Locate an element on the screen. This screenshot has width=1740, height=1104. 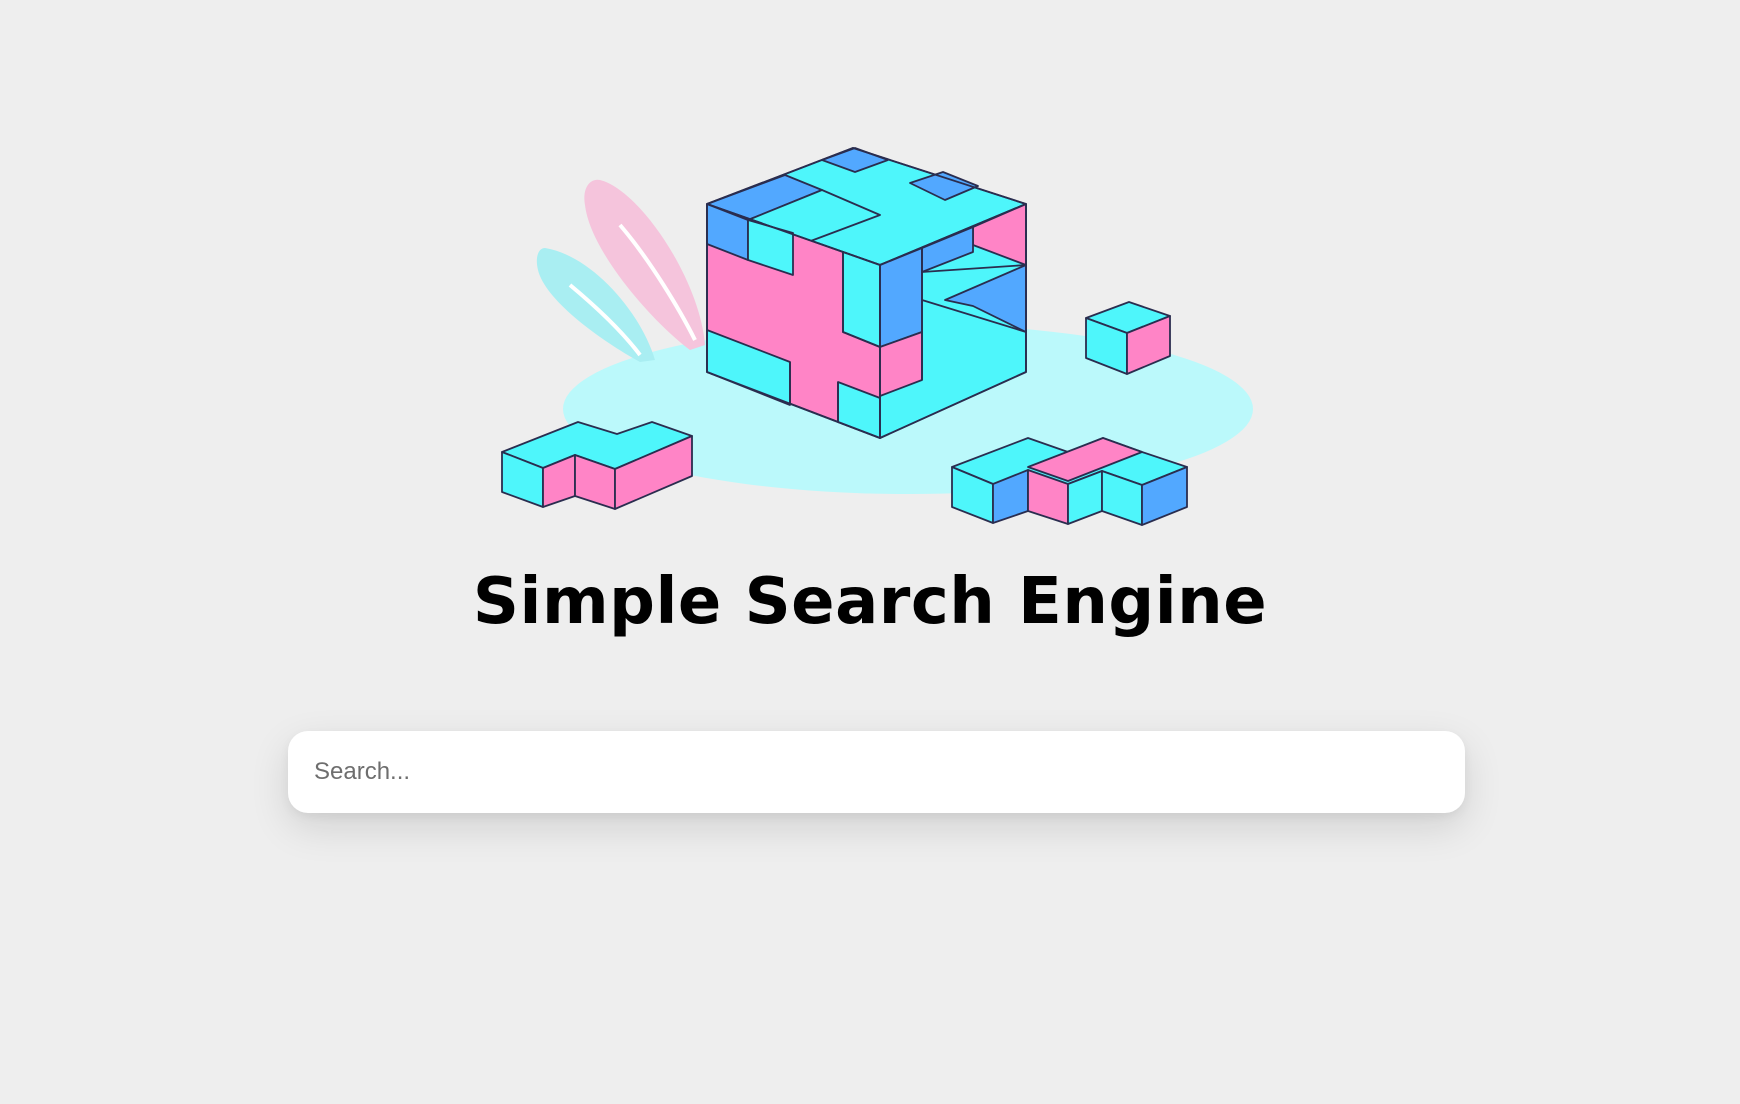
page-title: Simple Search Engine is located at coordinates (870, 602).